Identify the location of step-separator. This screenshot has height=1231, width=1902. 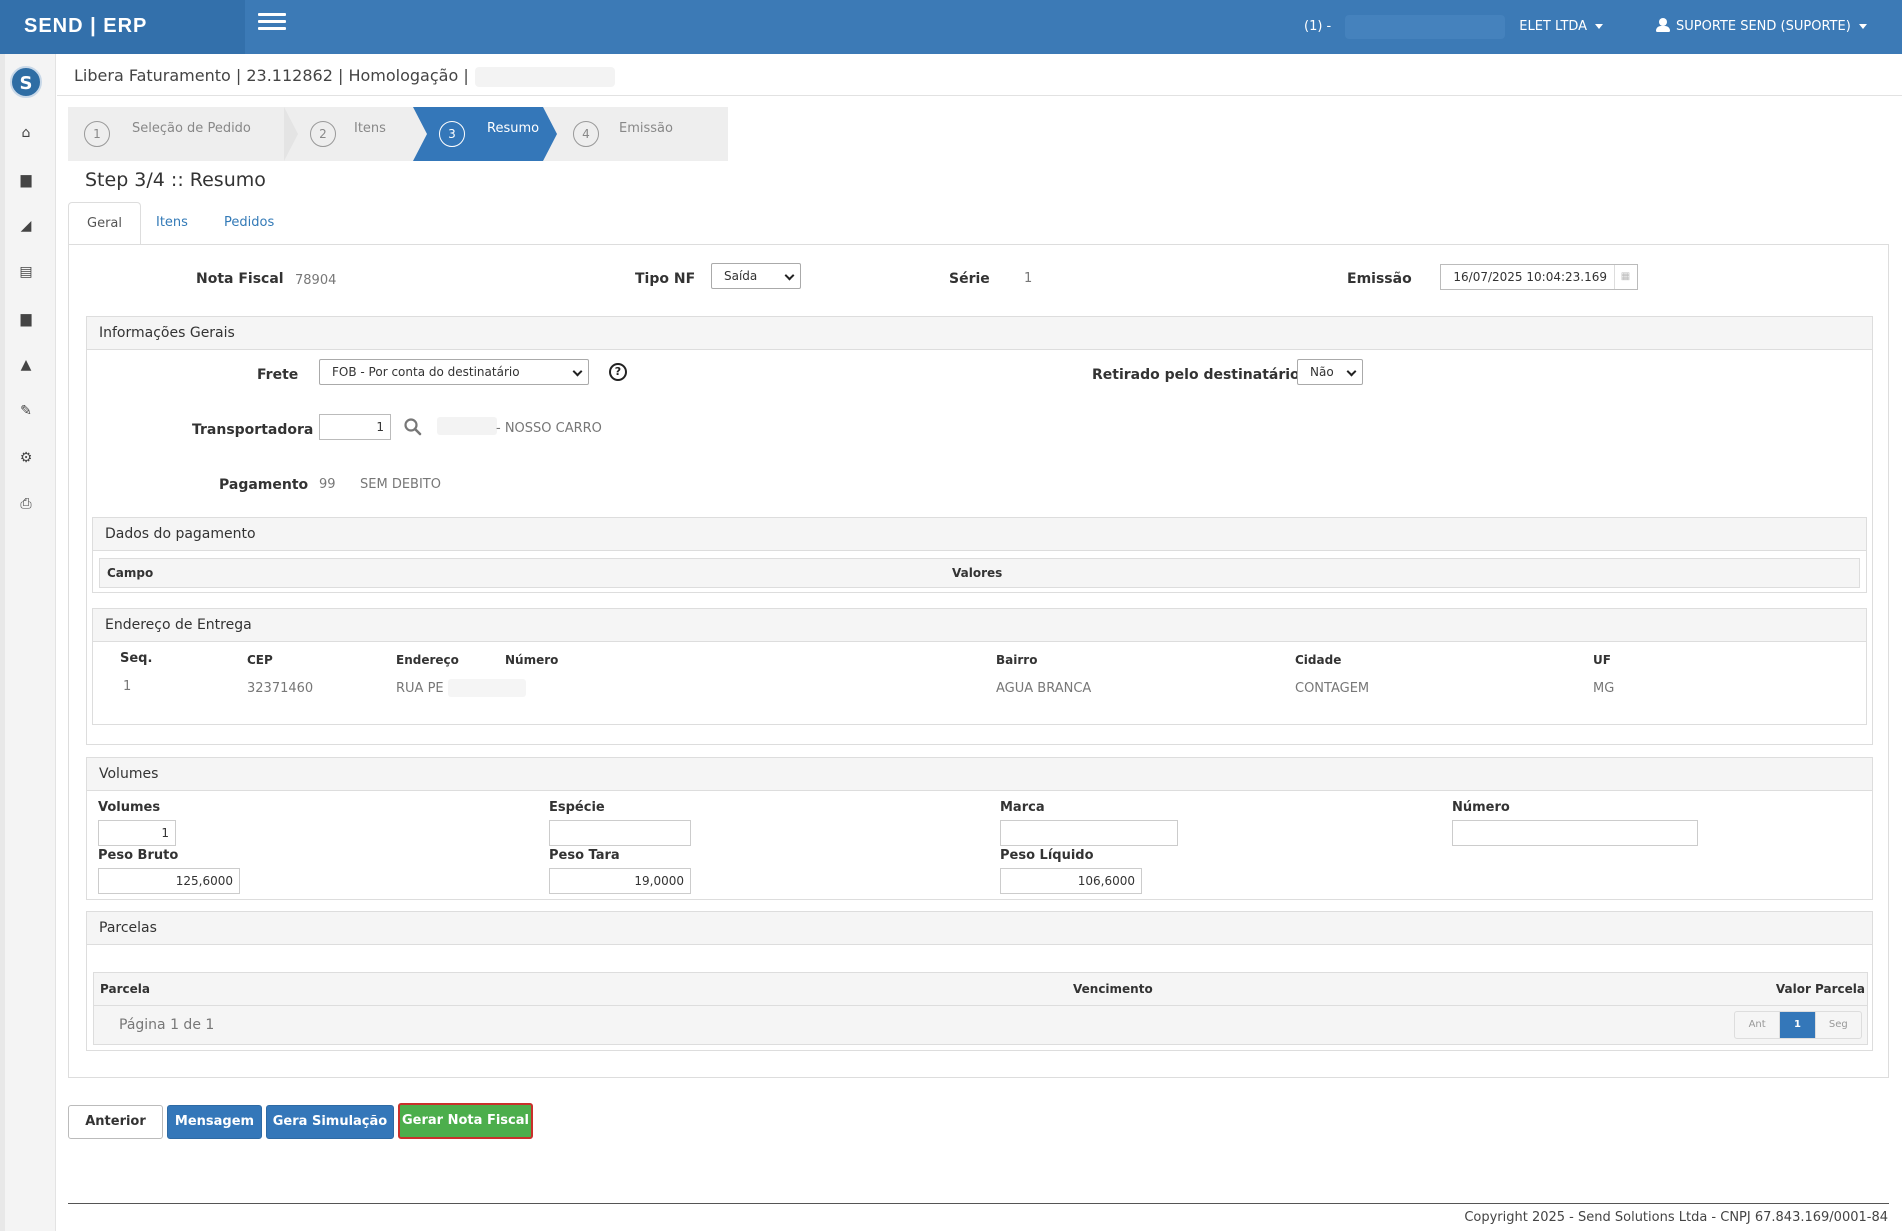
(291, 134).